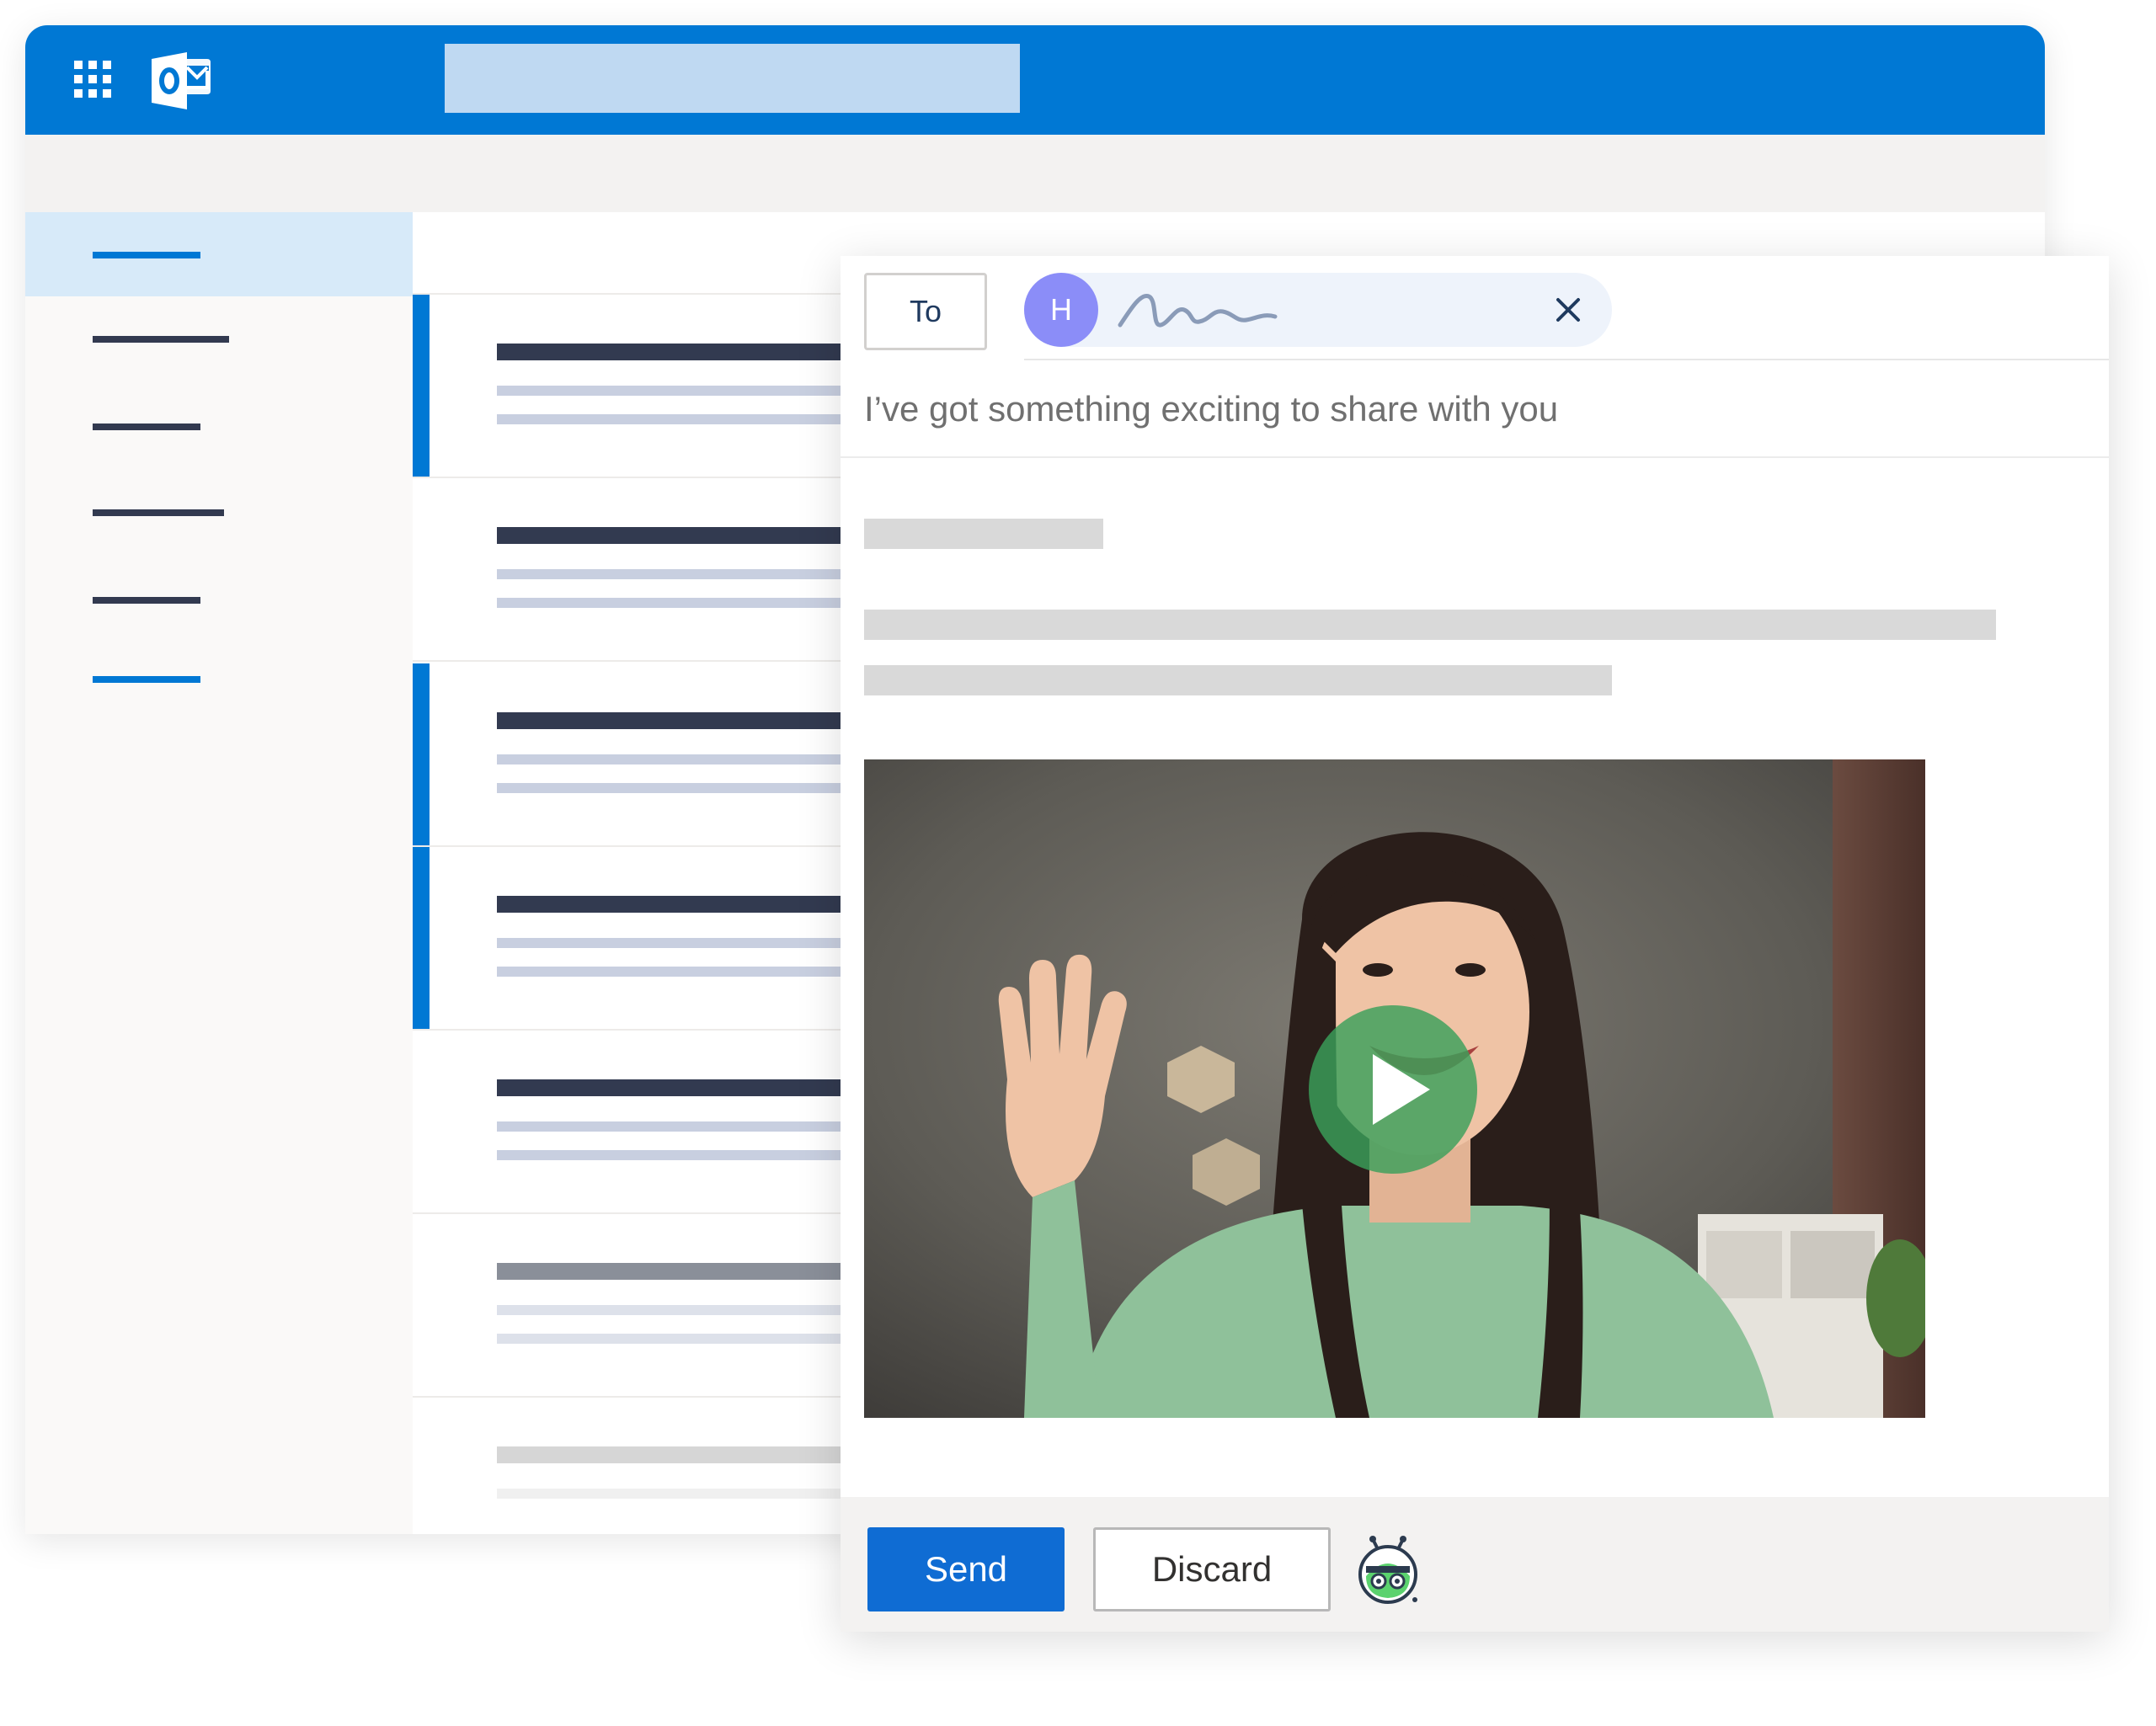 This screenshot has height=1726, width=2156. I want to click on divider, so click(1475, 457).